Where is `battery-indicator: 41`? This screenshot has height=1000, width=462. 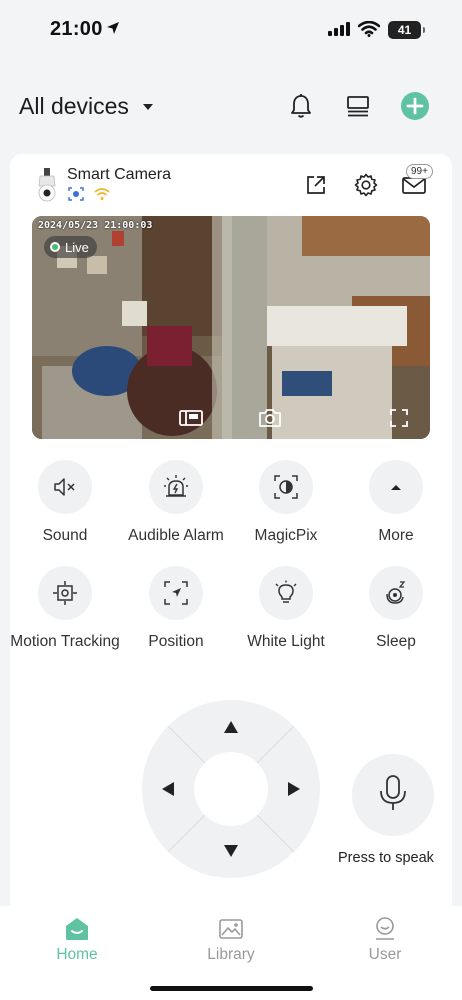
battery-indicator: 41 is located at coordinates (406, 30).